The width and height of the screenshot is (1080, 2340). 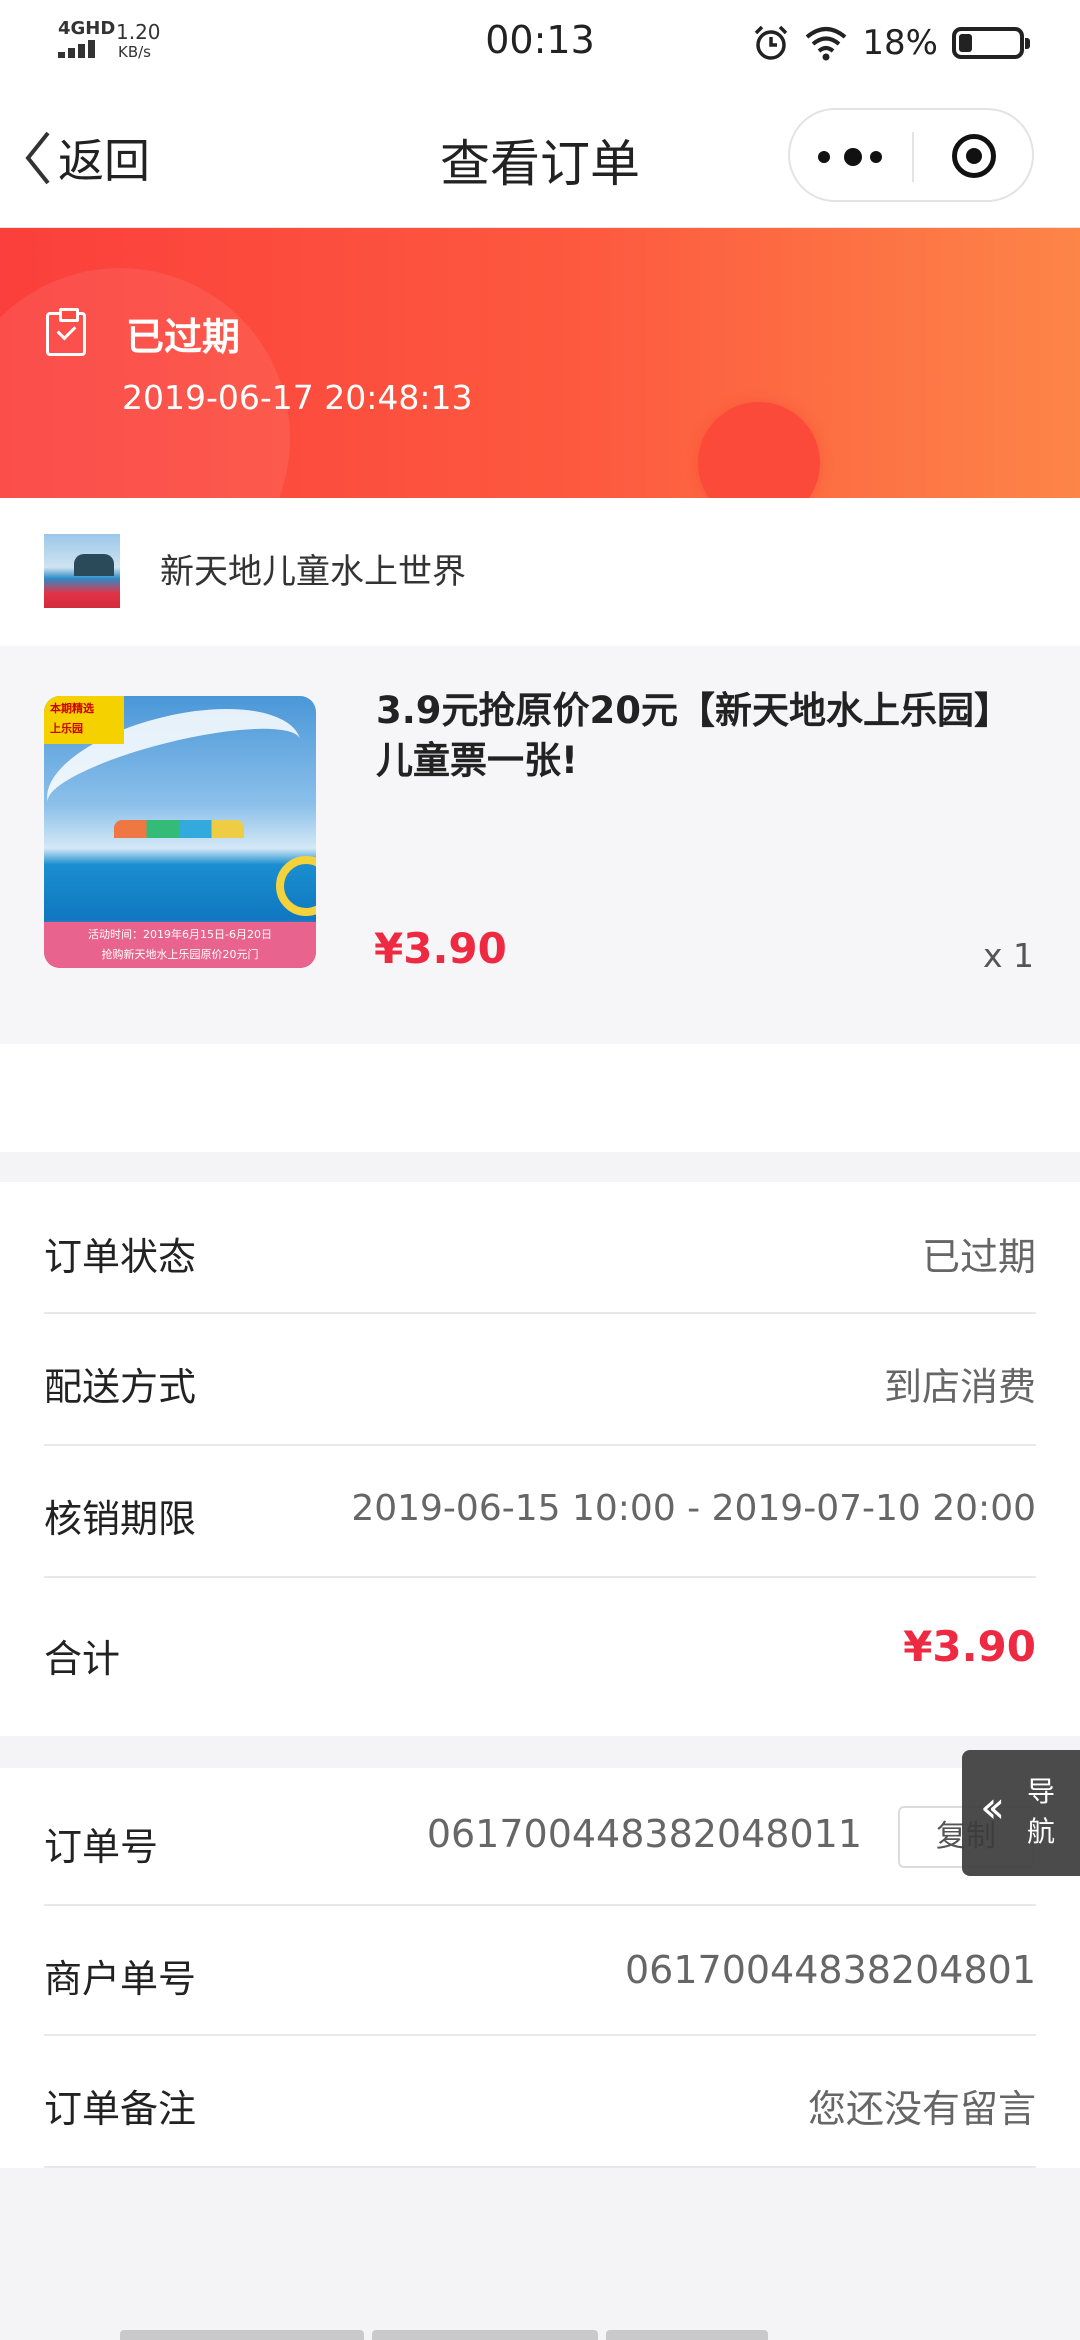 What do you see at coordinates (1040, 1831) in the screenshot?
I see `floating-nav-label-bottom: 航` at bounding box center [1040, 1831].